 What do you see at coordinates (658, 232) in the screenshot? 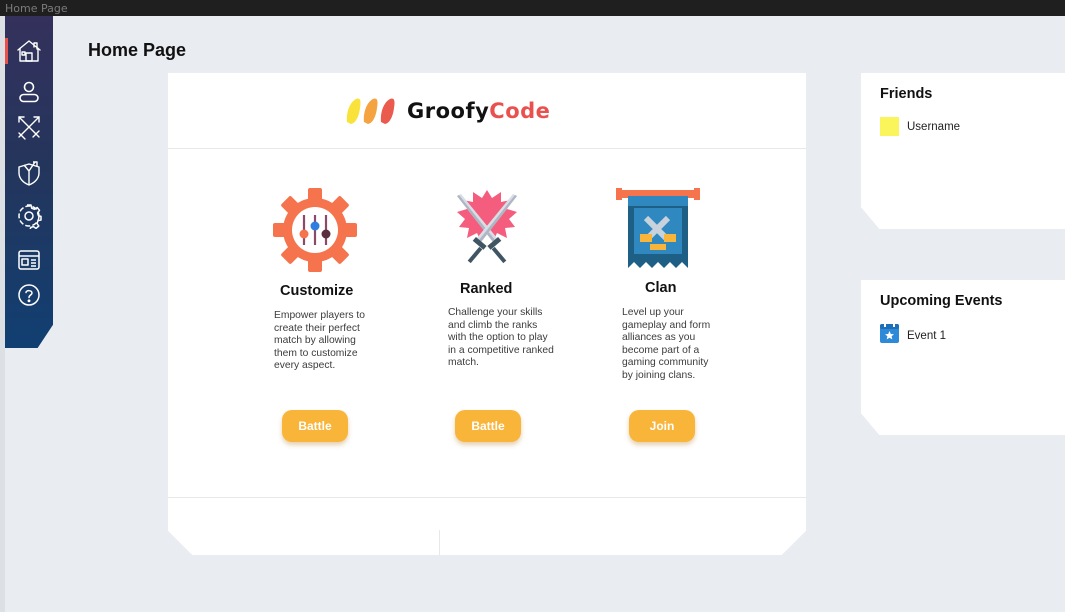
I see `clan-banner-icon` at bounding box center [658, 232].